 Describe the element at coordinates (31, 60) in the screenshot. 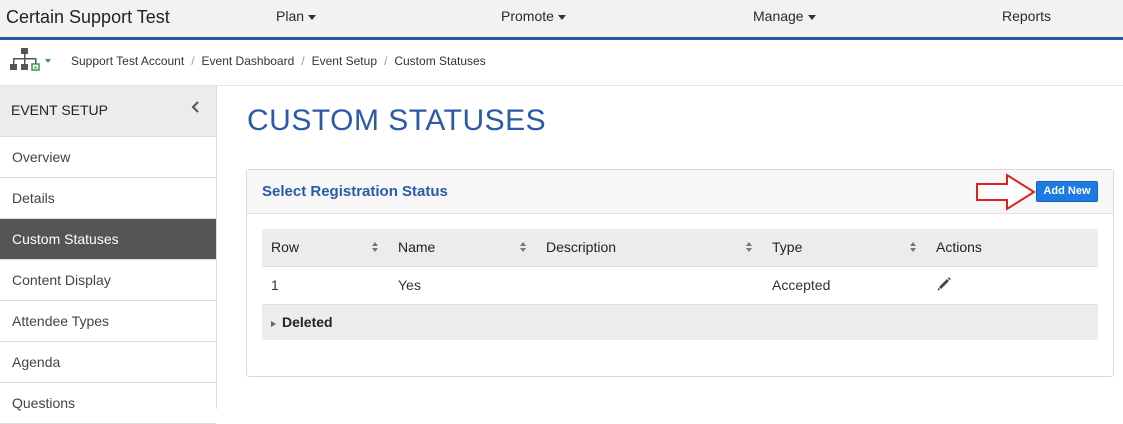

I see `sitemap-icon` at that location.